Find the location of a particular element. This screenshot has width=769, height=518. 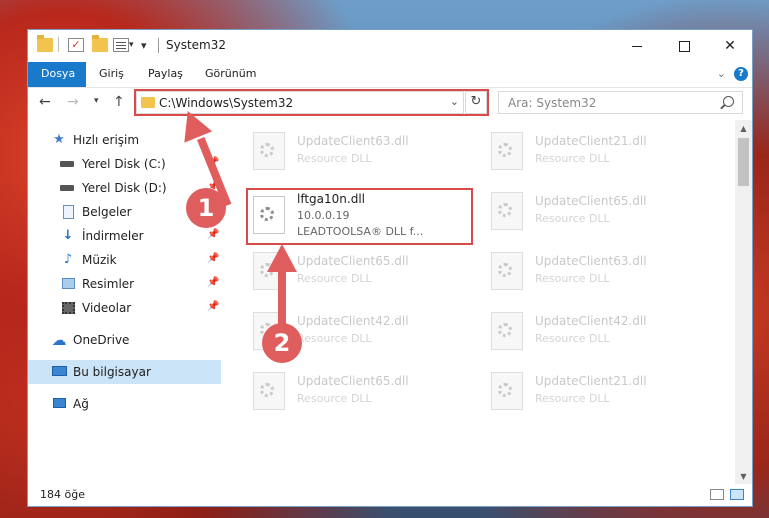

new-folder-icon is located at coordinates (100, 43).